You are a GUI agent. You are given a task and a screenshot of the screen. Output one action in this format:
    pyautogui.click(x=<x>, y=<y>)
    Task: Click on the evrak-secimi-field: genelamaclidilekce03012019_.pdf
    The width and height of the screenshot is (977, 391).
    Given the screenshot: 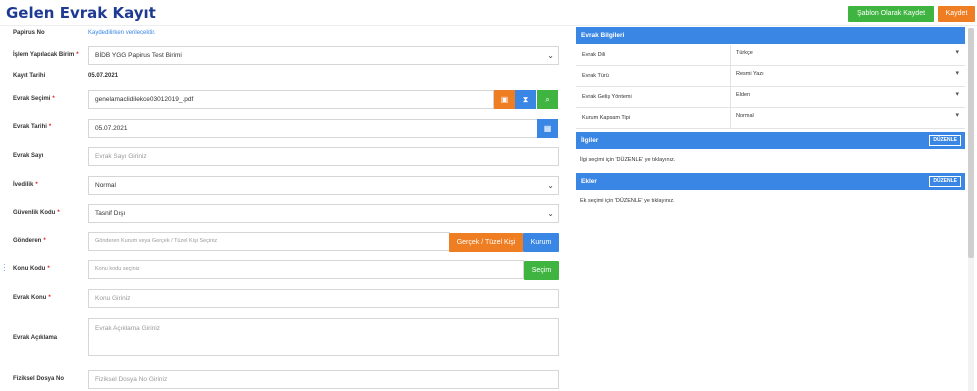 What is the action you would take?
    pyautogui.click(x=291, y=99)
    